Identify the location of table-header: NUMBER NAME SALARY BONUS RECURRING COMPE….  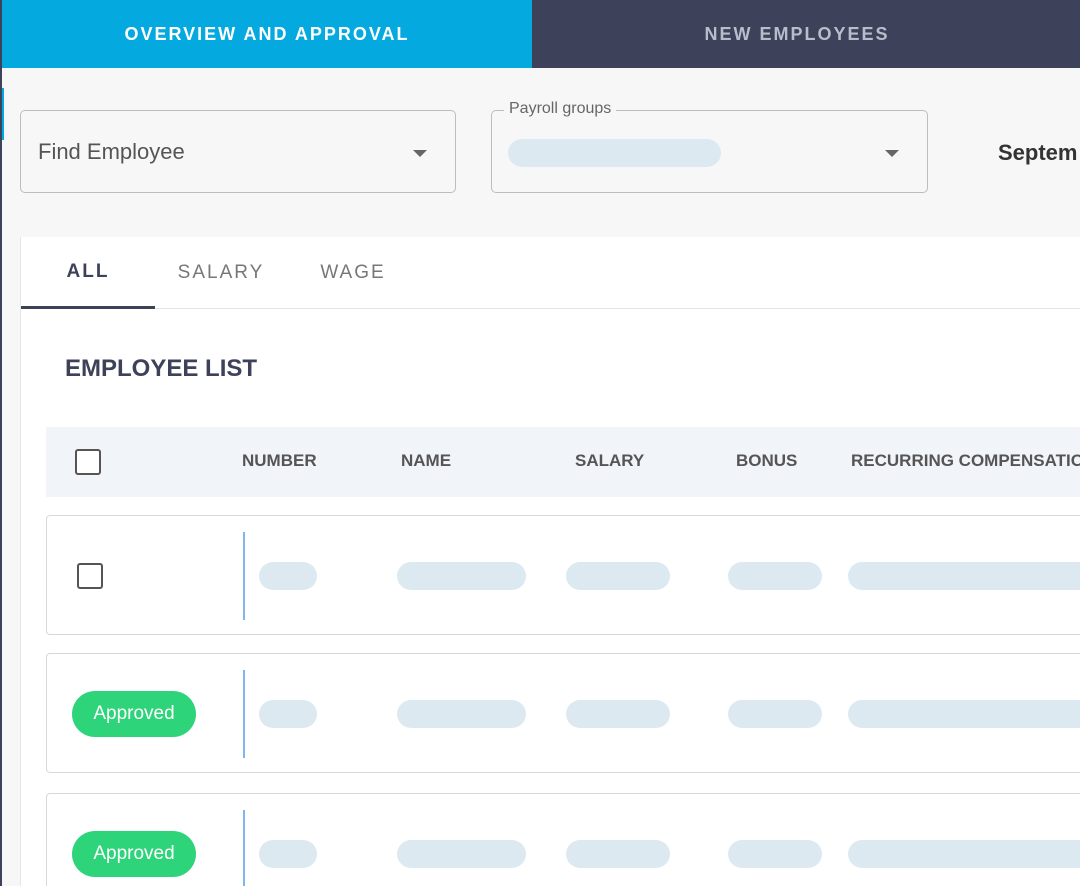
(563, 462).